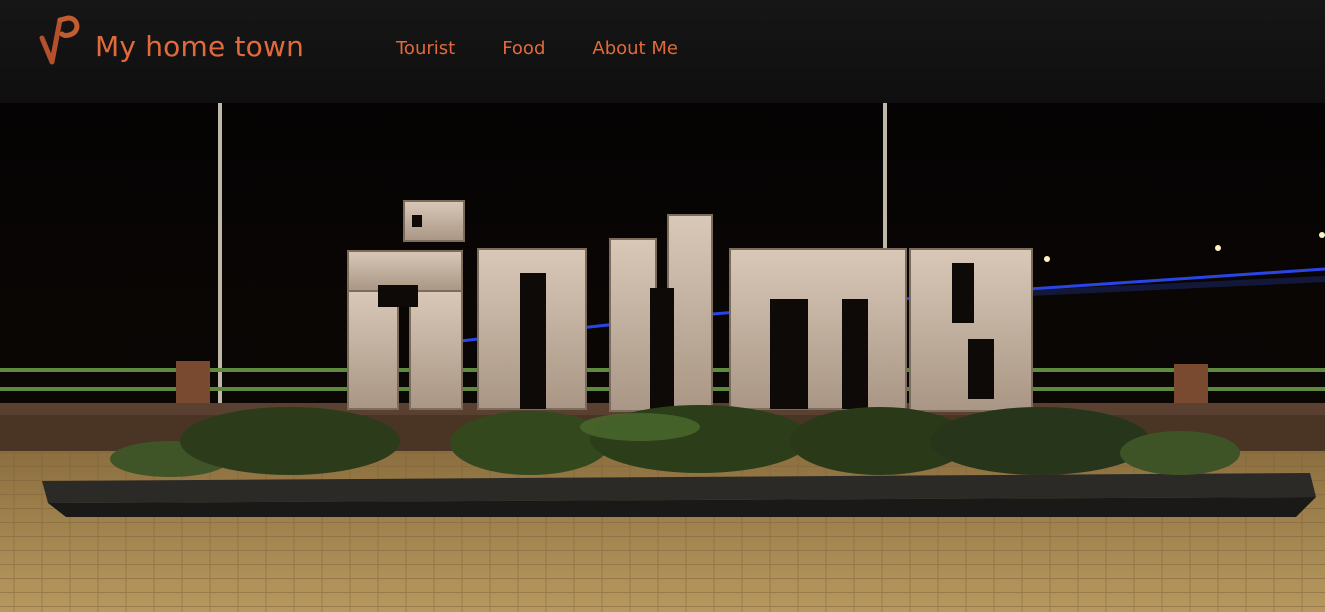 This screenshot has height=612, width=1325. I want to click on vp-logo-icon, so click(60, 40).